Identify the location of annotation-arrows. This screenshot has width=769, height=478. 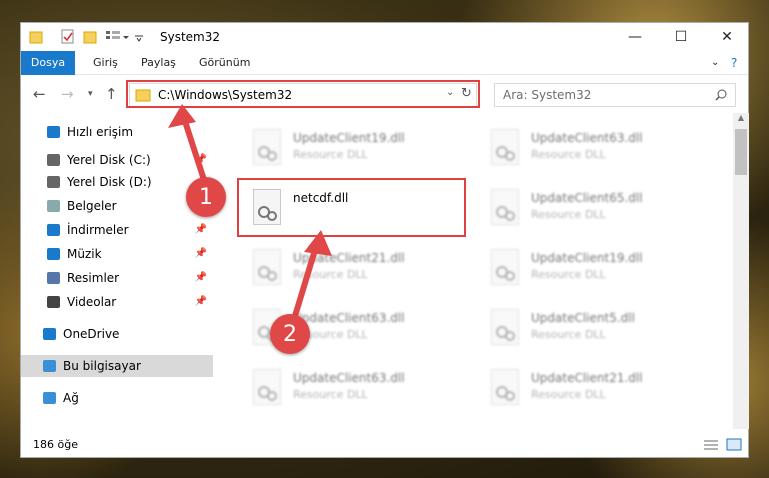
(250, 215).